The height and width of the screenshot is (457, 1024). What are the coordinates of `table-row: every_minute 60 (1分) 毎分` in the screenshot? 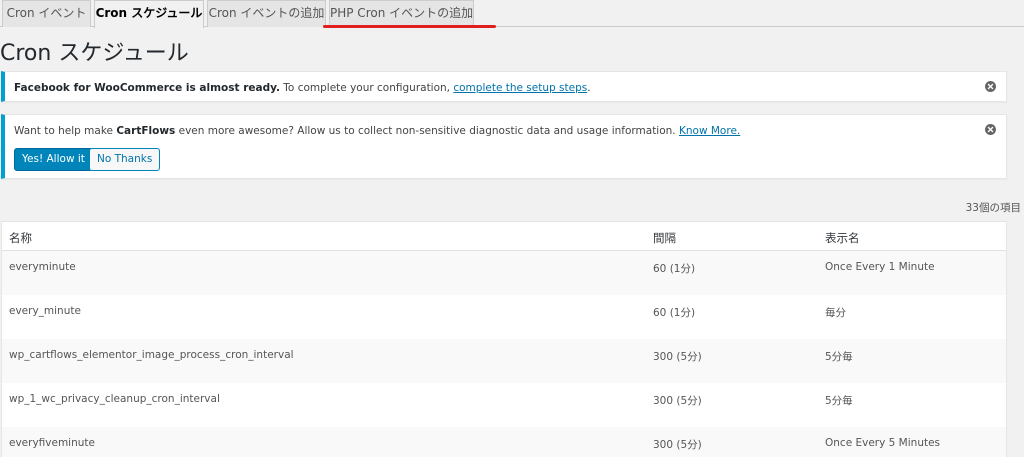 It's located at (504, 317).